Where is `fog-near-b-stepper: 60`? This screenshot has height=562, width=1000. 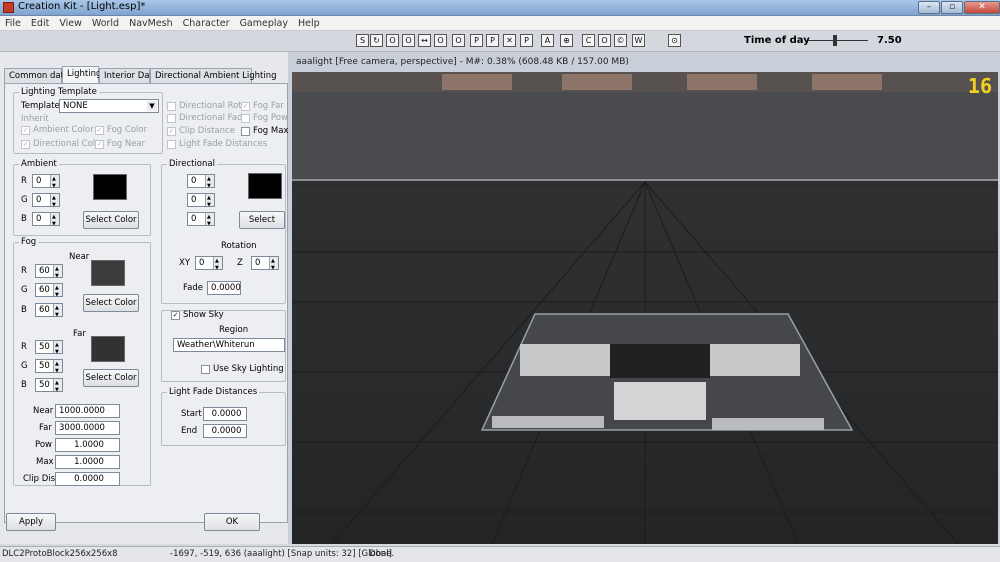
fog-near-b-stepper: 60 is located at coordinates (49, 311).